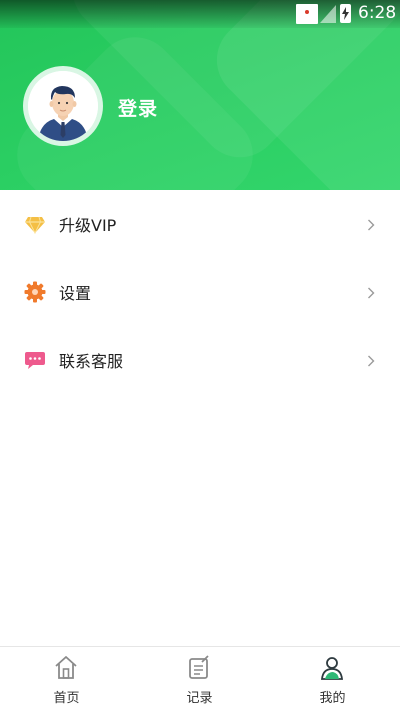 Image resolution: width=400 pixels, height=711 pixels. Describe the element at coordinates (200, 224) in the screenshot. I see `menu-item-upgrade-vip: 升级VIP` at that location.